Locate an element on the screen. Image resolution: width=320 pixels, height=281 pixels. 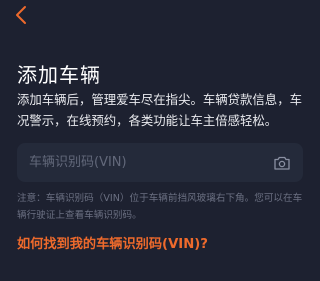
page-title: 添加车辆 is located at coordinates (59, 75).